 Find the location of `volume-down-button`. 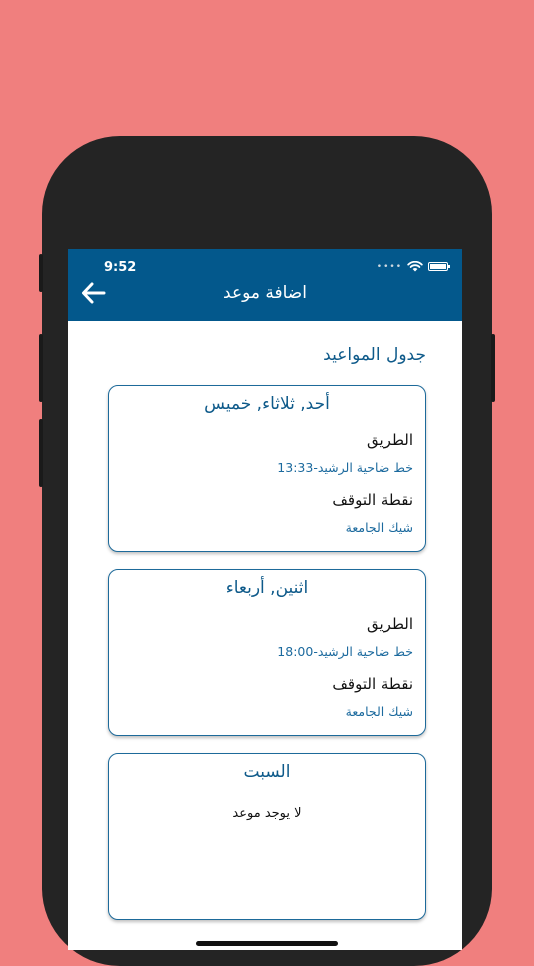

volume-down-button is located at coordinates (41, 453).